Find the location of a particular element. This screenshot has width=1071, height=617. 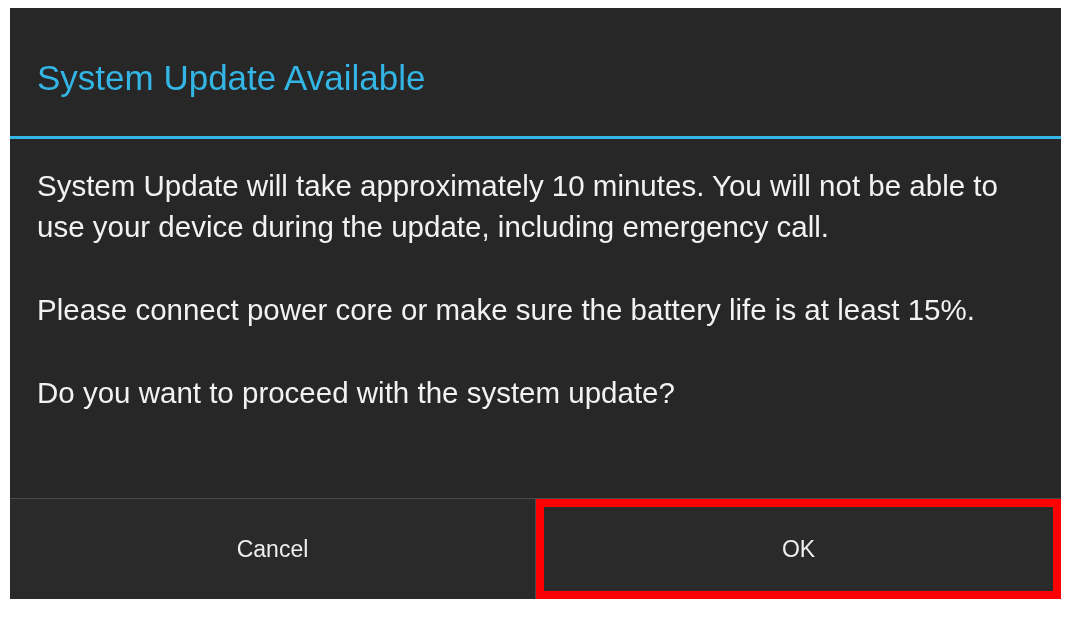

message-text: Please connect power core or make sure the battery life is at least 15%. is located at coordinates (506, 310).